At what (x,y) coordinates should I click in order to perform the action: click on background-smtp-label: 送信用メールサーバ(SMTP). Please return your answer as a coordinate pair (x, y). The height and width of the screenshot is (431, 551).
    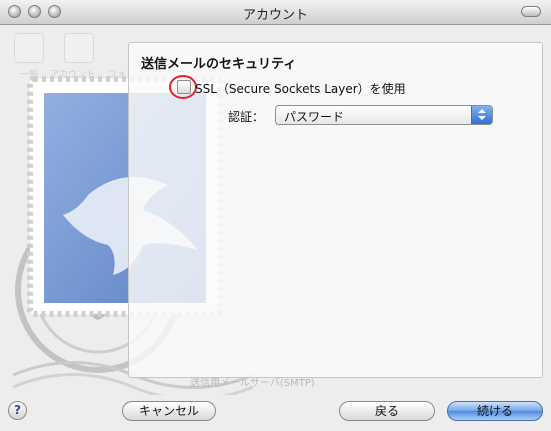
    Looking at the image, I should click on (252, 383).